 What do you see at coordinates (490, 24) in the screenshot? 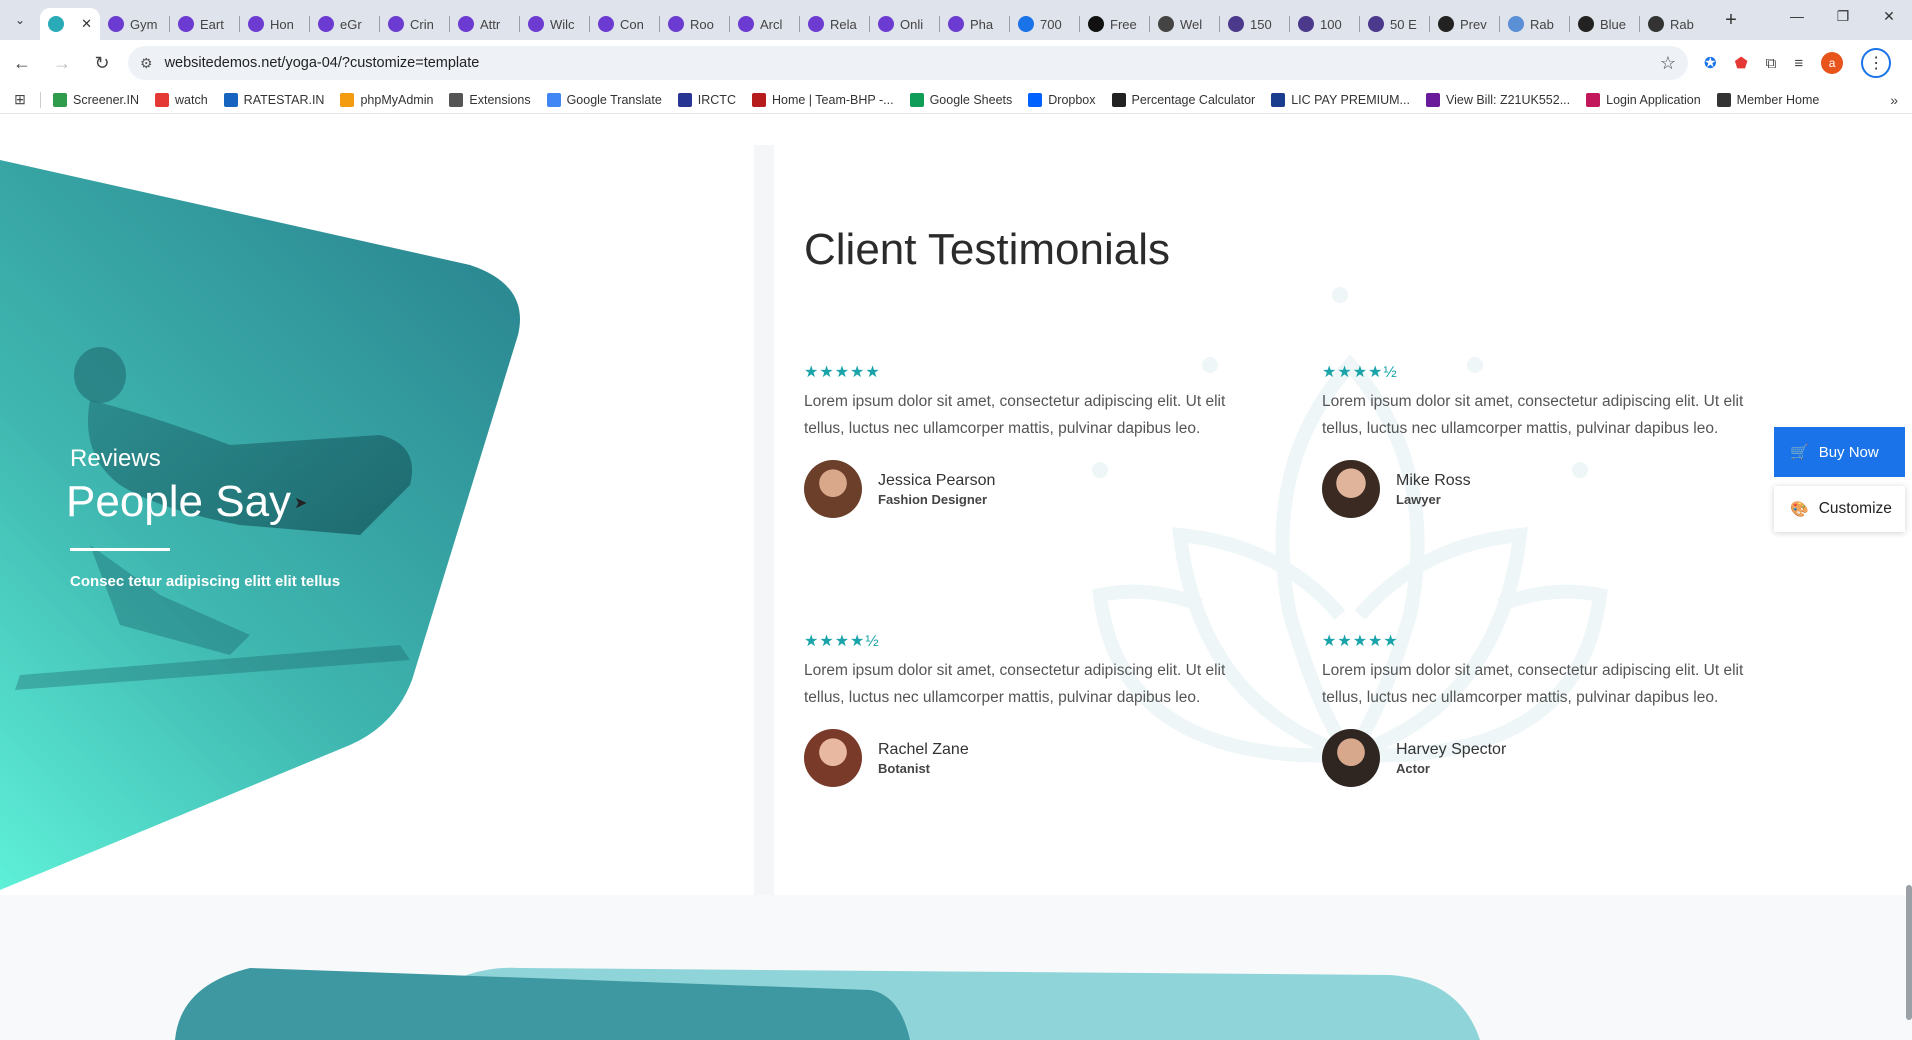
I see `tab-label: Attr` at bounding box center [490, 24].